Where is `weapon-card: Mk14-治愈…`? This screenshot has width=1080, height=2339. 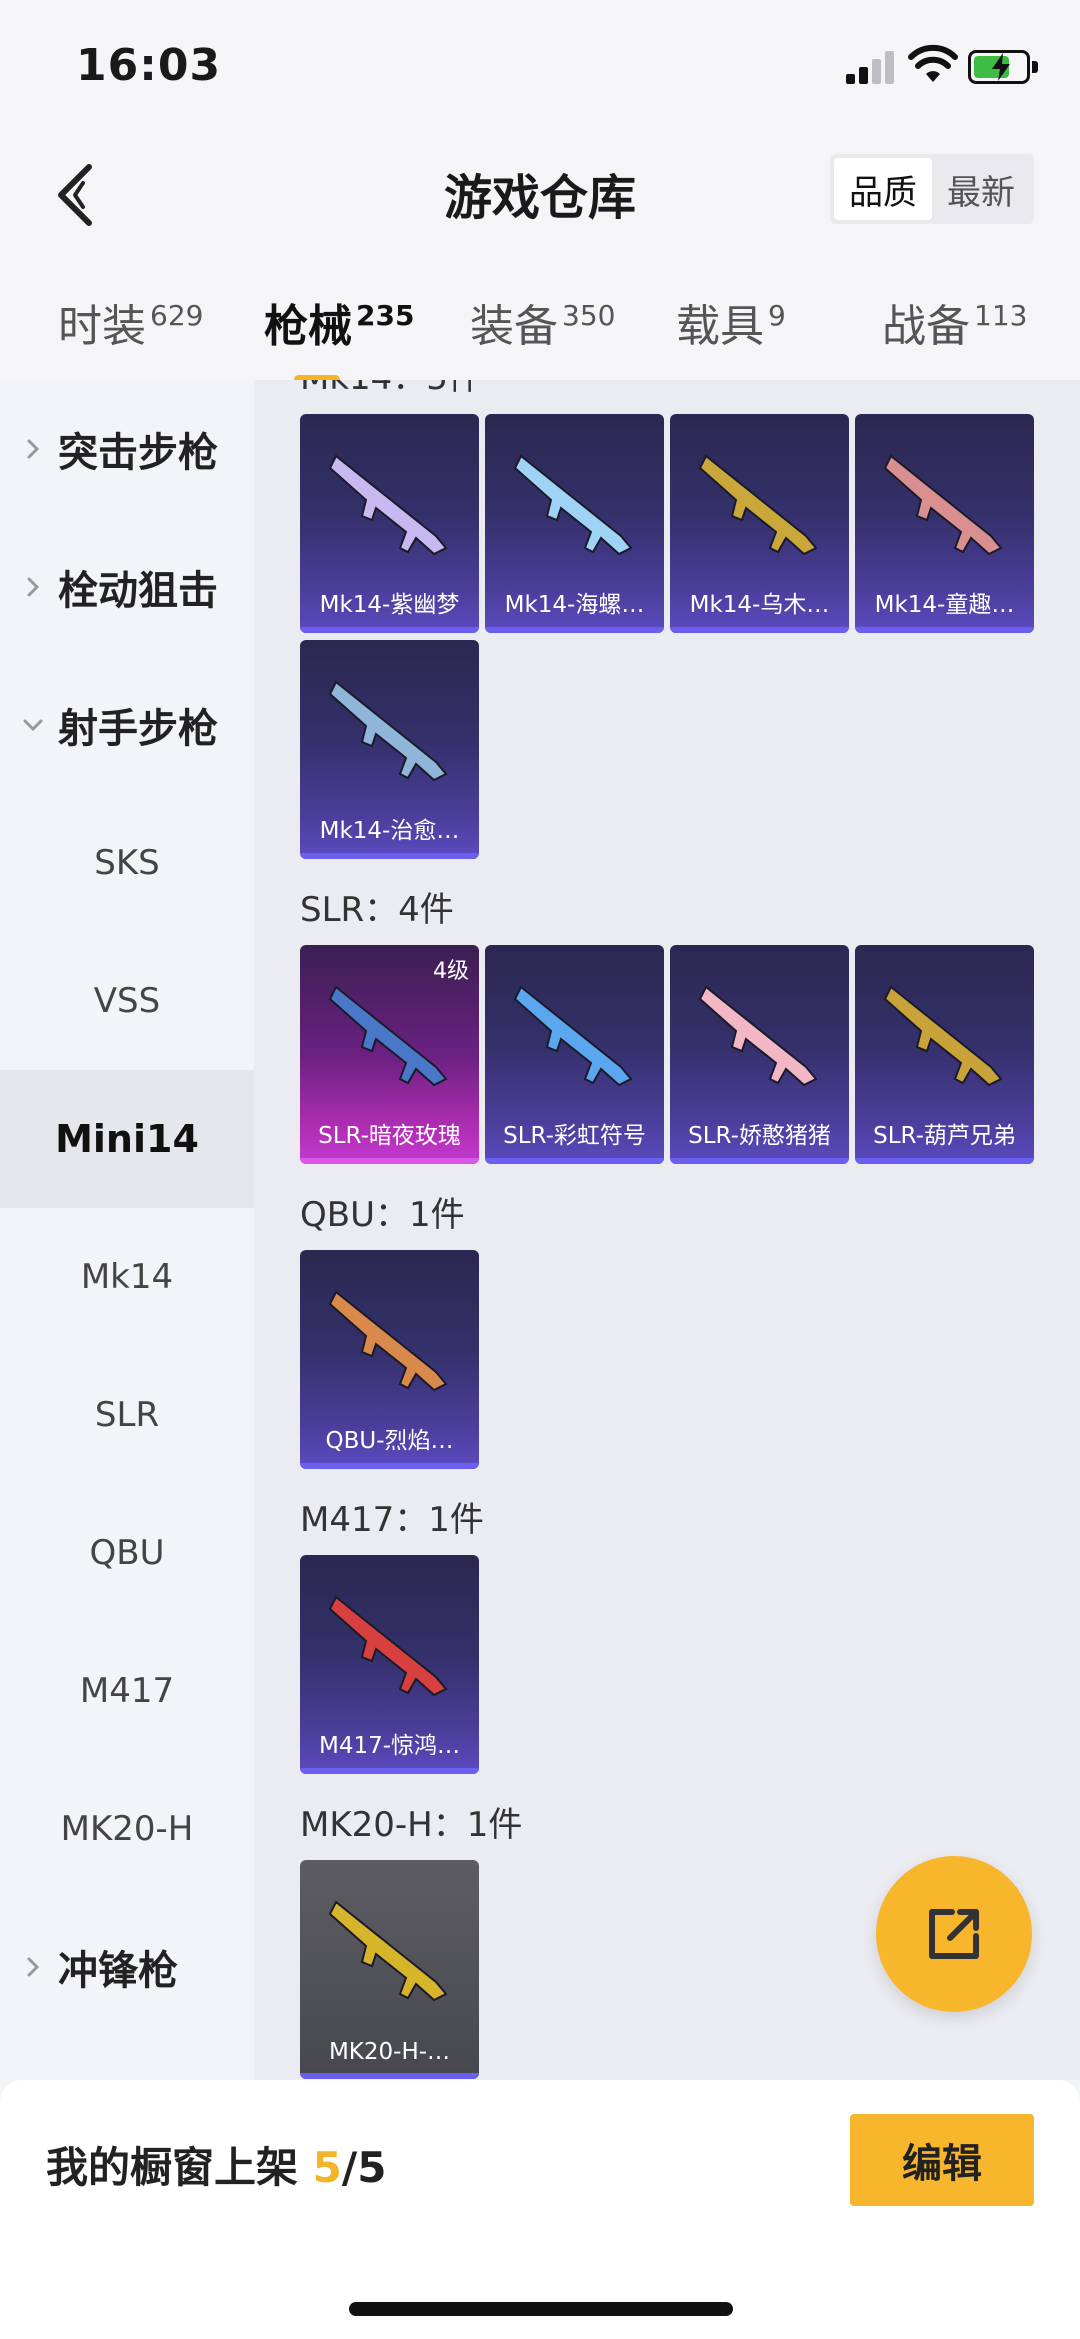
weapon-card: Mk14-治愈… is located at coordinates (389, 749).